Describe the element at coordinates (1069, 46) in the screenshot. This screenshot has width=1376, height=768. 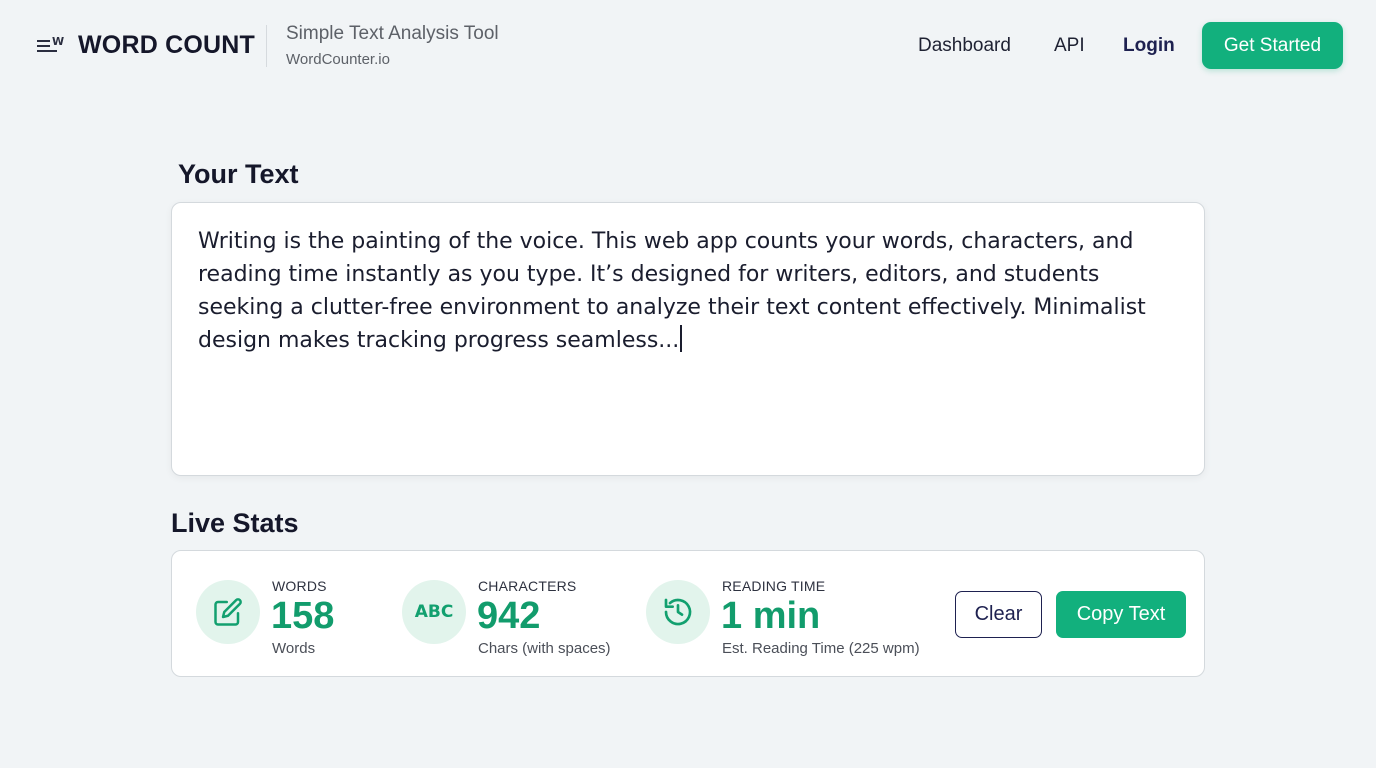
I see `nav-api-link: API` at that location.